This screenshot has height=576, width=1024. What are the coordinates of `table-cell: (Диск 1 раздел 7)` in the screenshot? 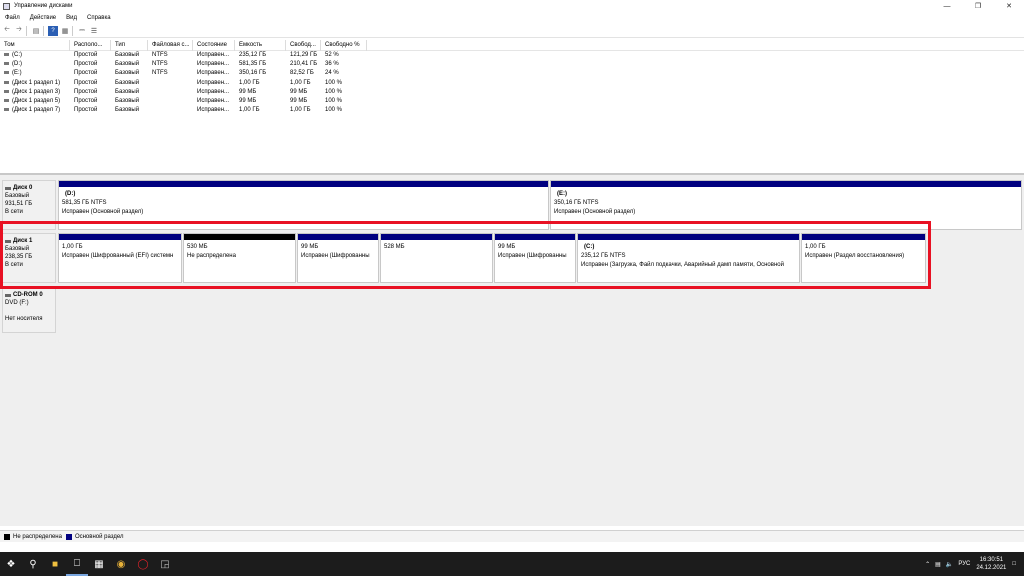 It's located at (35, 110).